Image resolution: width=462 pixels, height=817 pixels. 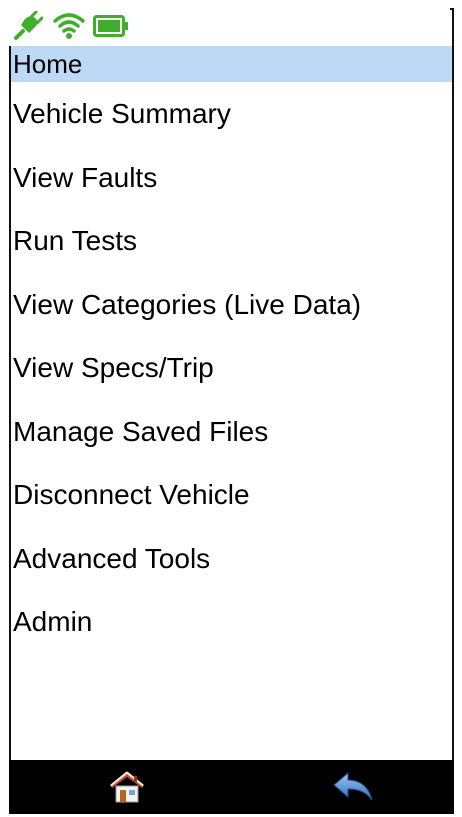 I want to click on menu-item-run-tests: Run Tests, so click(x=231, y=241).